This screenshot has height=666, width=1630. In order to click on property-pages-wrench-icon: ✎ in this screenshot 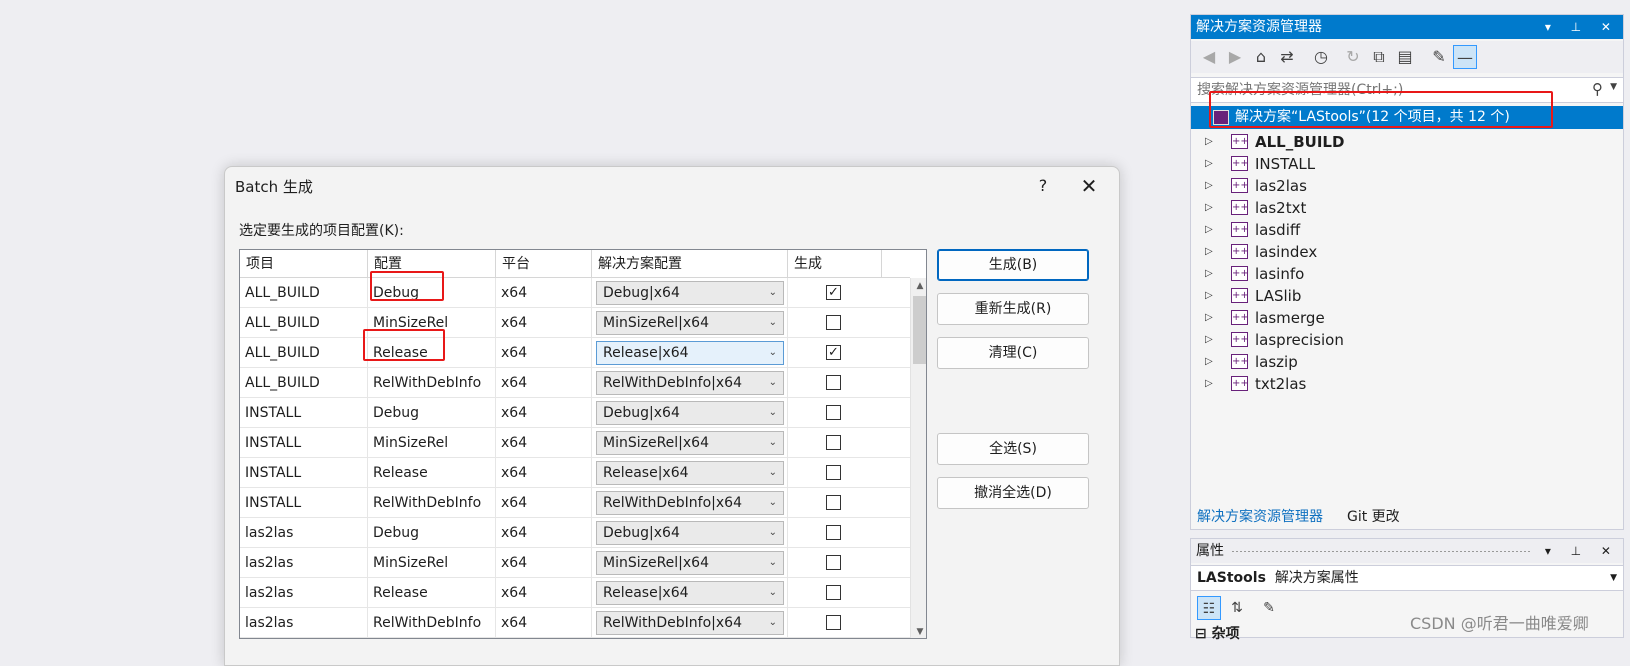, I will do `click(1269, 608)`.